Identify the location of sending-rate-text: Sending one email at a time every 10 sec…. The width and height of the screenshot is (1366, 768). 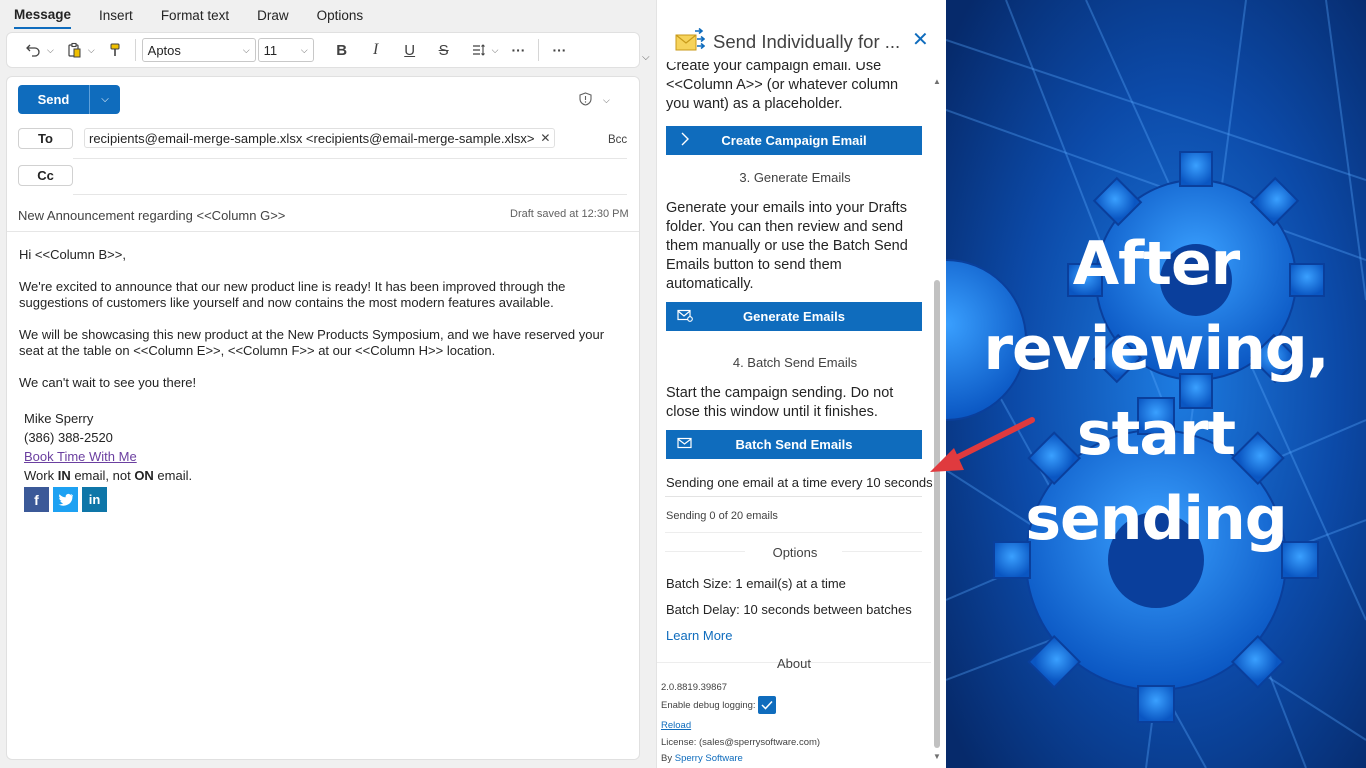
(799, 482).